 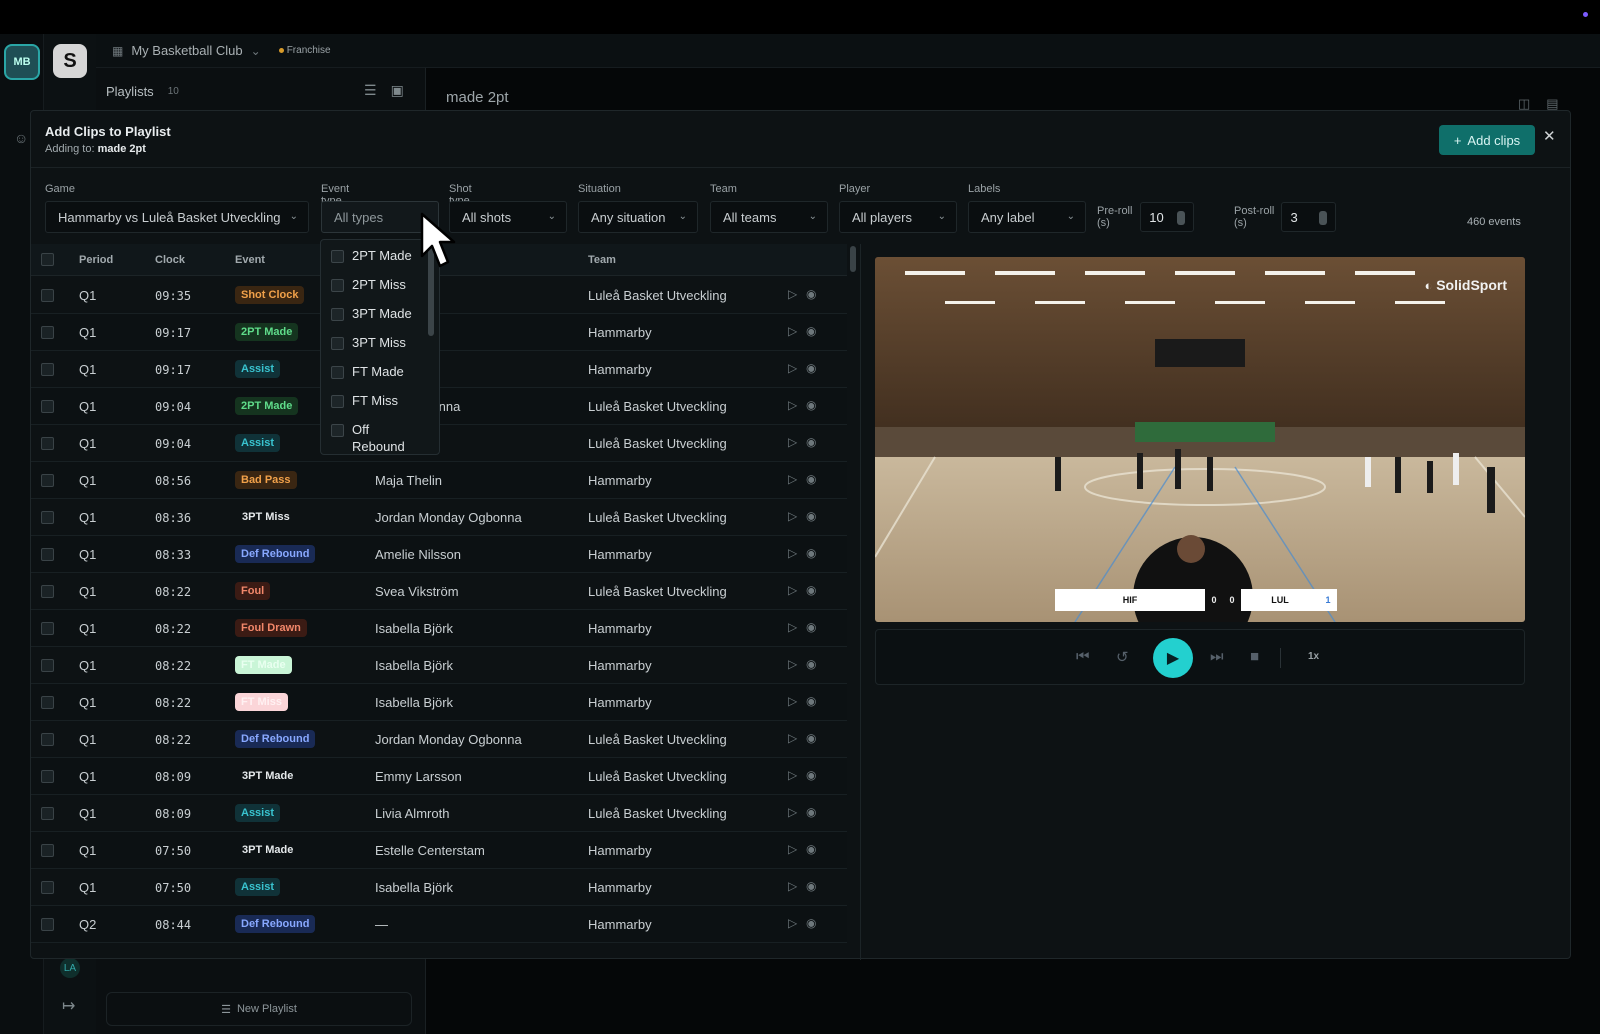 I want to click on pre-roll-input: 10, so click(x=1167, y=217).